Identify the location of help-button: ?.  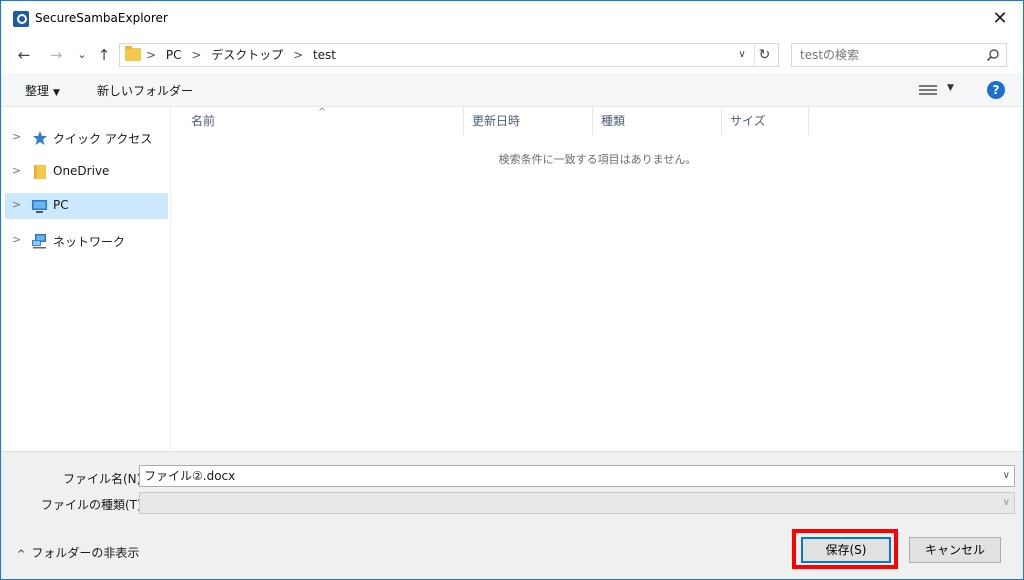
(996, 90).